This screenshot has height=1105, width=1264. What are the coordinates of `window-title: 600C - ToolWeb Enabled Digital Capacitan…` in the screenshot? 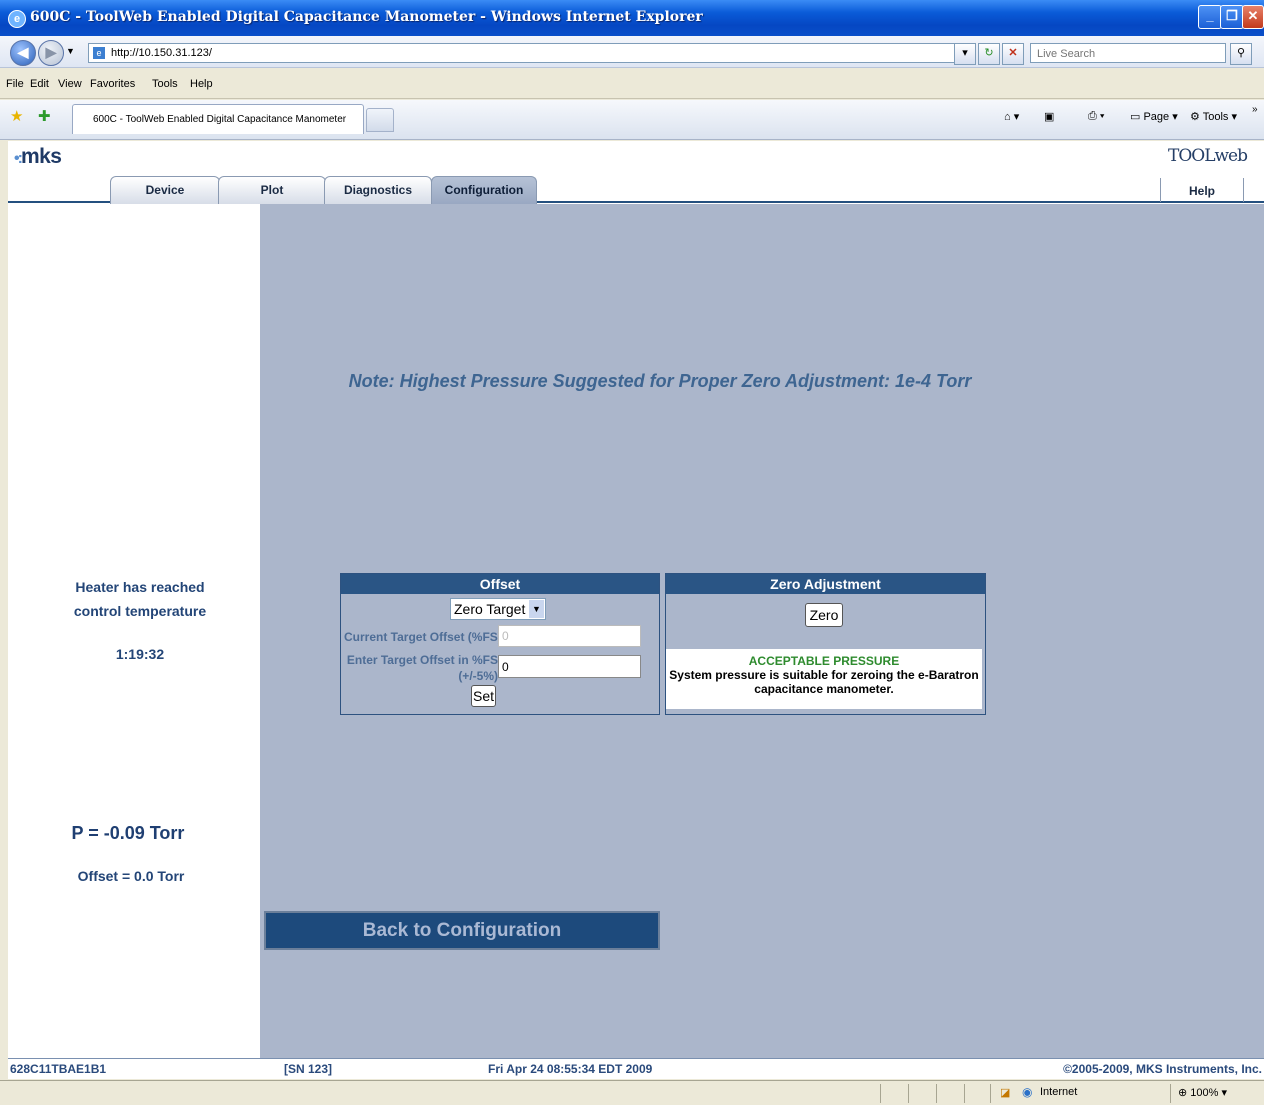 It's located at (366, 17).